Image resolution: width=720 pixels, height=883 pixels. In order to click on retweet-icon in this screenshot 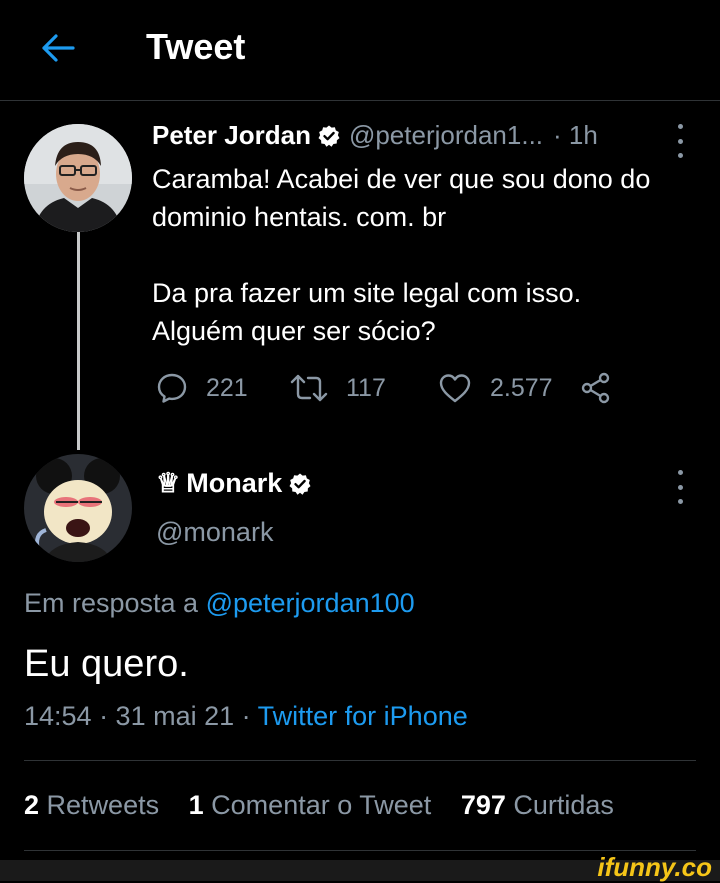, I will do `click(309, 388)`.